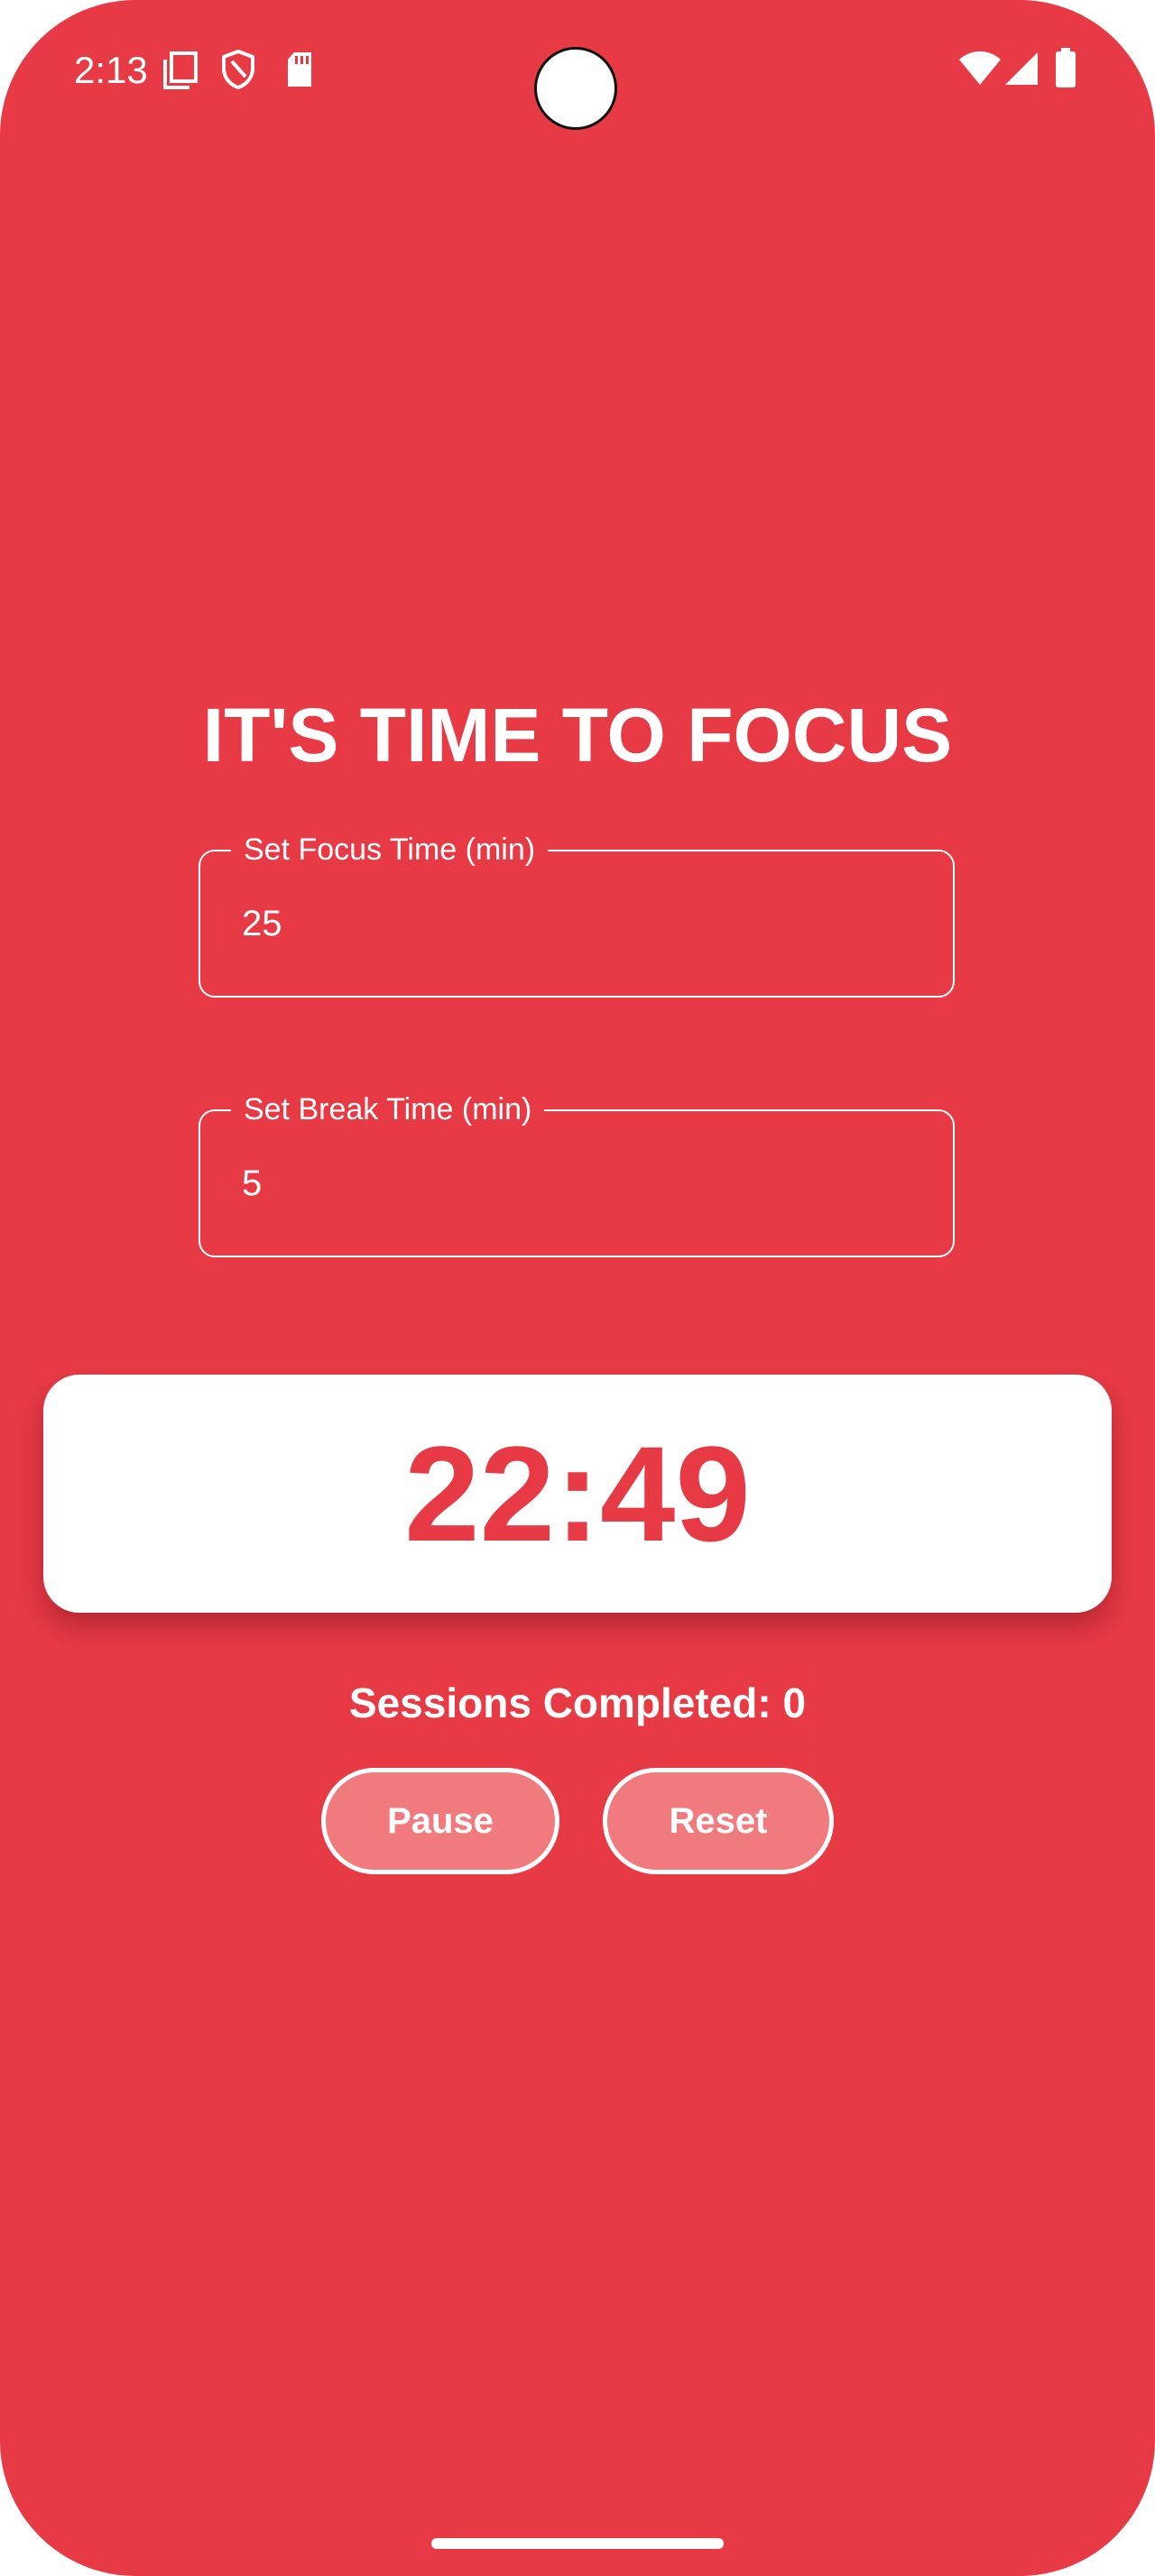 The height and width of the screenshot is (2576, 1155). I want to click on sessions-completed: Sessions Completed: 0, so click(577, 1702).